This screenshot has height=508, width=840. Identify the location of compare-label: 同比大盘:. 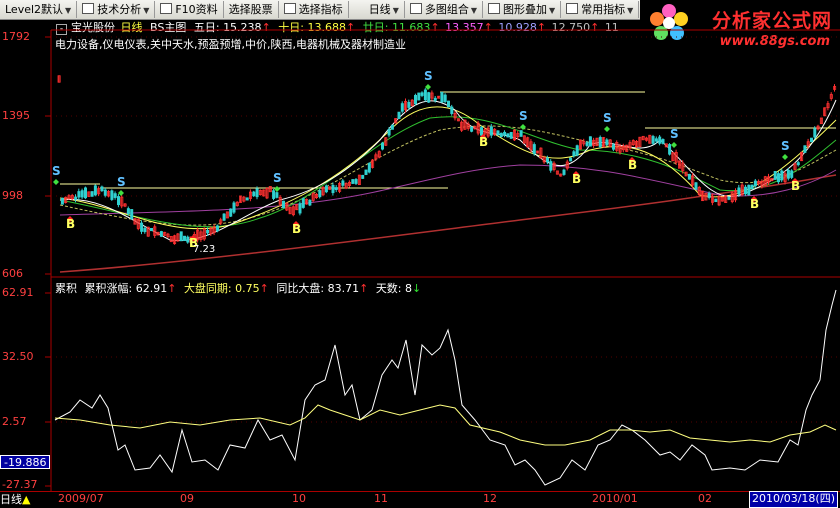
(300, 288).